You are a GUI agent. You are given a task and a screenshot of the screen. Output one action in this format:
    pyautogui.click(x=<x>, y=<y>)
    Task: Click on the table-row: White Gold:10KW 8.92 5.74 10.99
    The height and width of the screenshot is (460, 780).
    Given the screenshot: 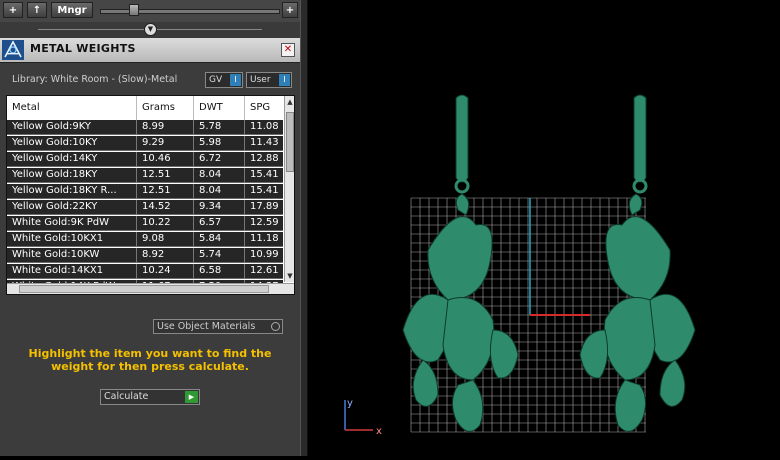 What is the action you would take?
    pyautogui.click(x=145, y=255)
    